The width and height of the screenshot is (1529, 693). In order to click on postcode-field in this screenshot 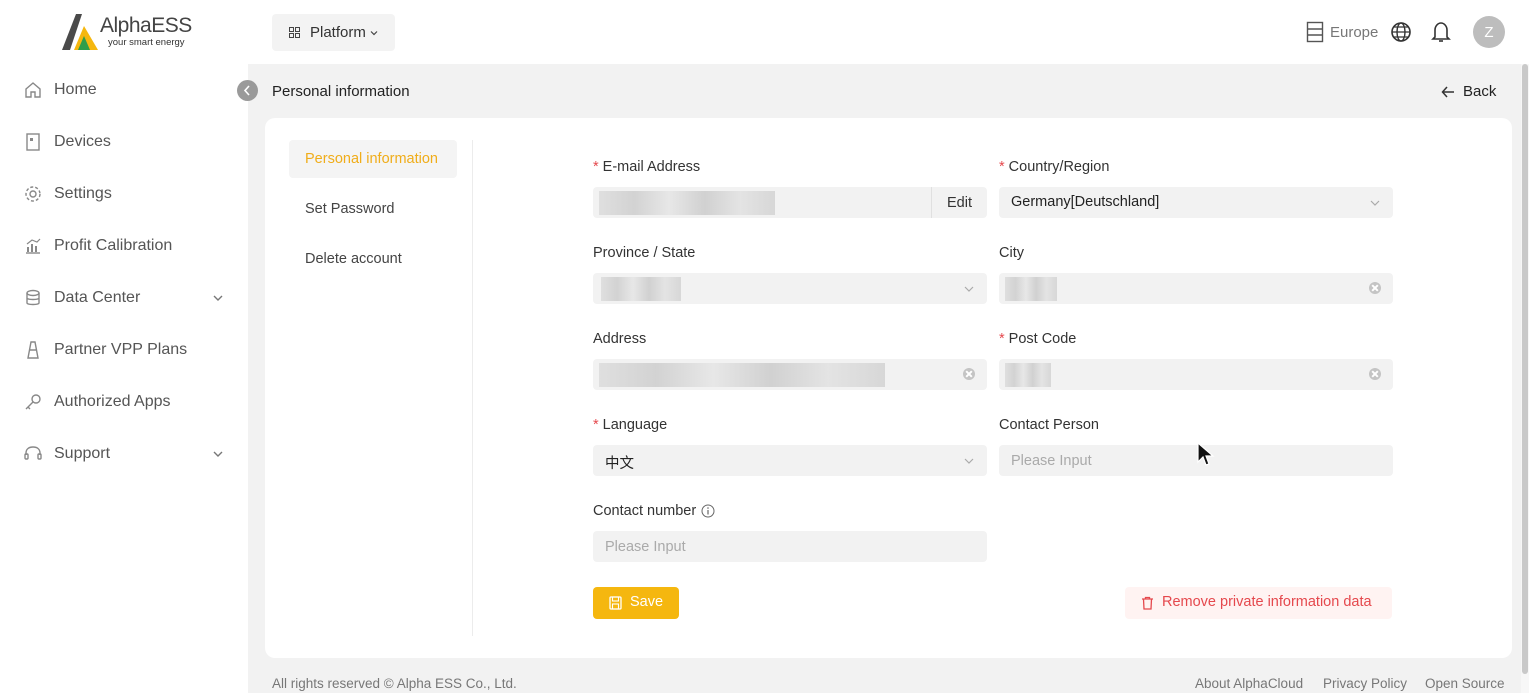, I will do `click(1196, 374)`.